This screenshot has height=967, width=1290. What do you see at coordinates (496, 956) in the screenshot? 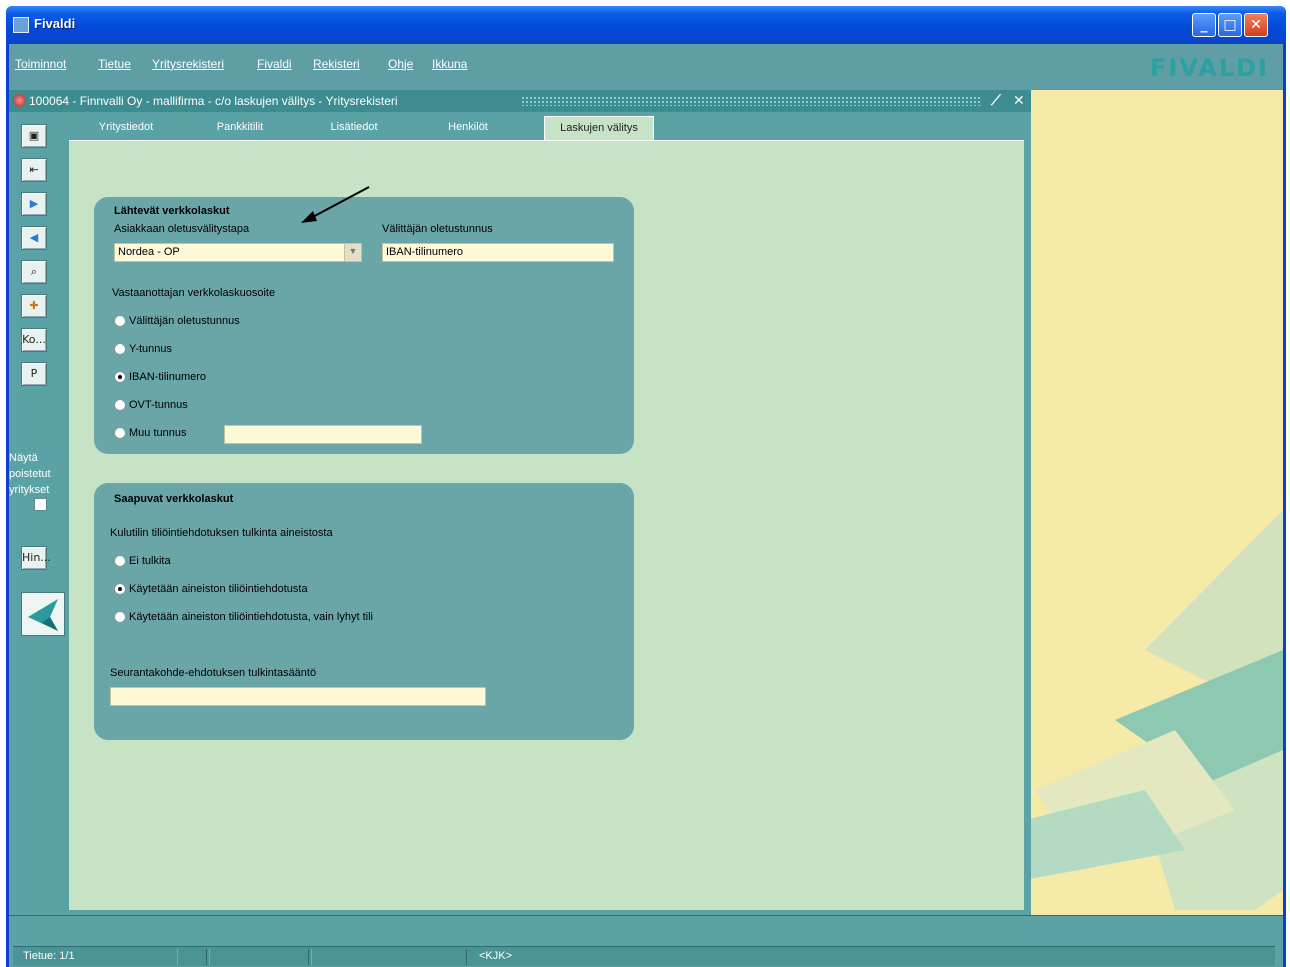
I see `mode-indicator: <KJK>` at bounding box center [496, 956].